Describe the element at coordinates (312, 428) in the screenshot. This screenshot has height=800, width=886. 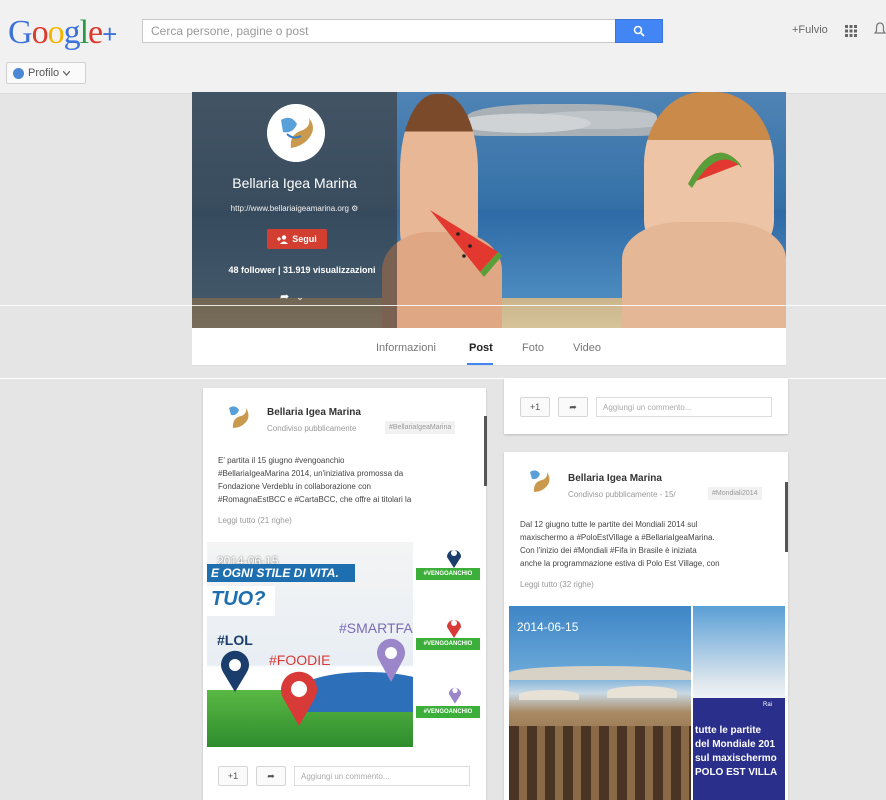
I see `post-visibility: Condiviso pubblicamente` at that location.